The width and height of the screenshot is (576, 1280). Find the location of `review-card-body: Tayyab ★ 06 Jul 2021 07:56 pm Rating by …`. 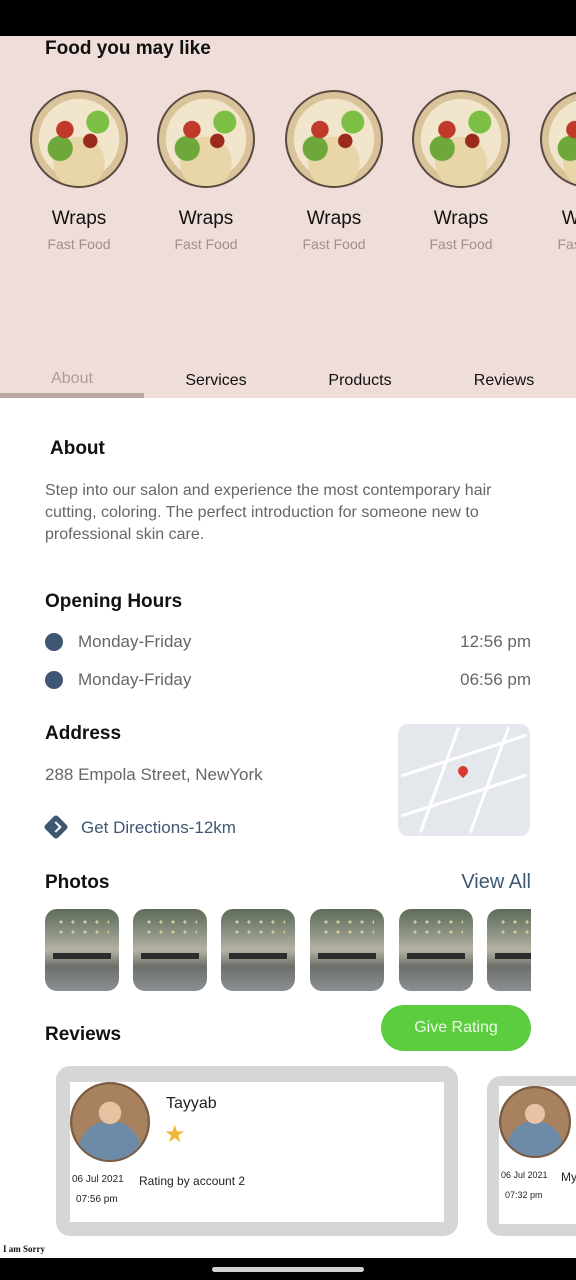

review-card-body: Tayyab ★ 06 Jul 2021 07:56 pm Rating by … is located at coordinates (257, 1152).